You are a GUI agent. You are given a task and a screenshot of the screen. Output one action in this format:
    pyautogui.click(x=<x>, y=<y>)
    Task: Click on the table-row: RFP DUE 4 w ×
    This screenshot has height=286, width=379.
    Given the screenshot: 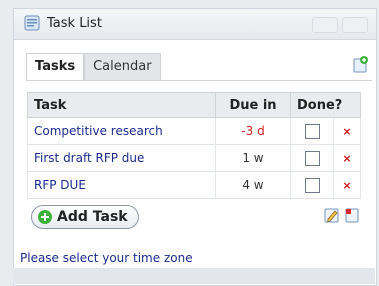 What is the action you would take?
    pyautogui.click(x=194, y=185)
    